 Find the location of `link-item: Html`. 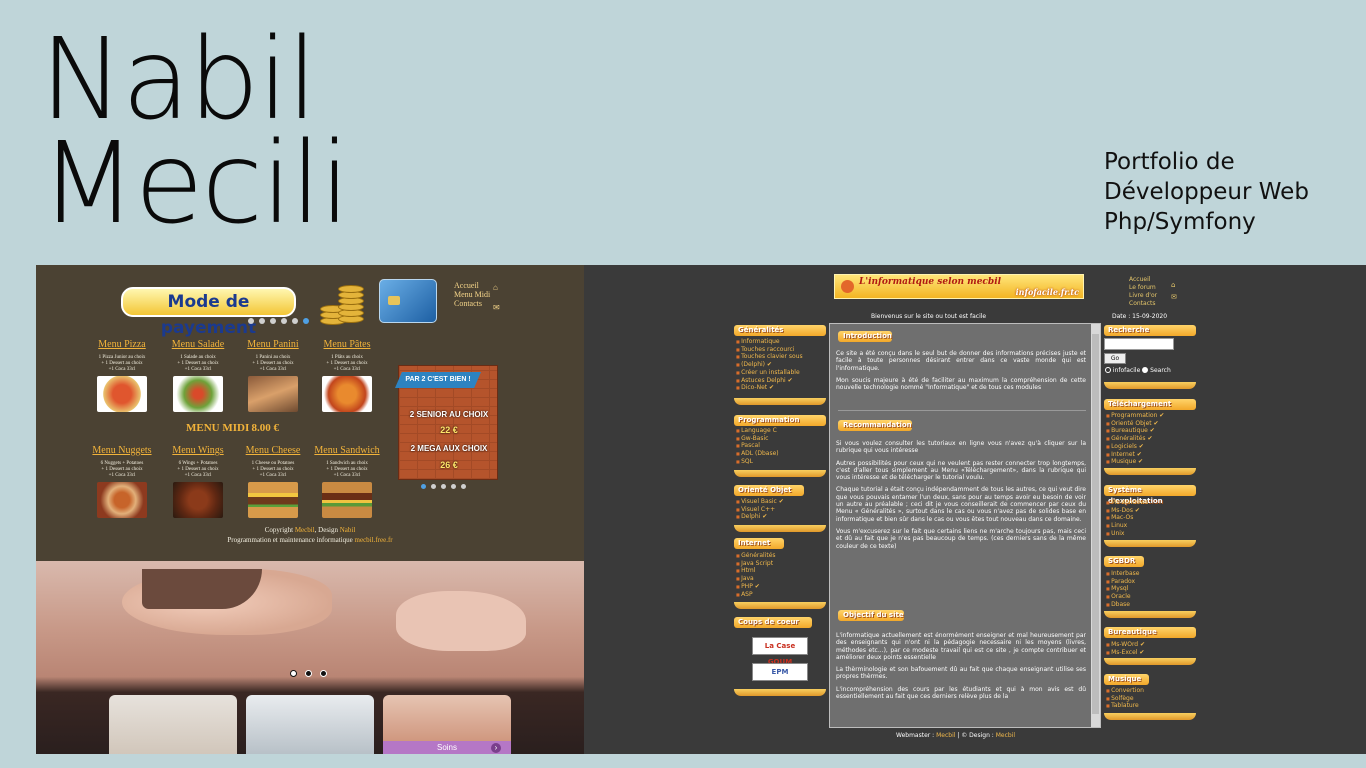

link-item: Html is located at coordinates (756, 571).